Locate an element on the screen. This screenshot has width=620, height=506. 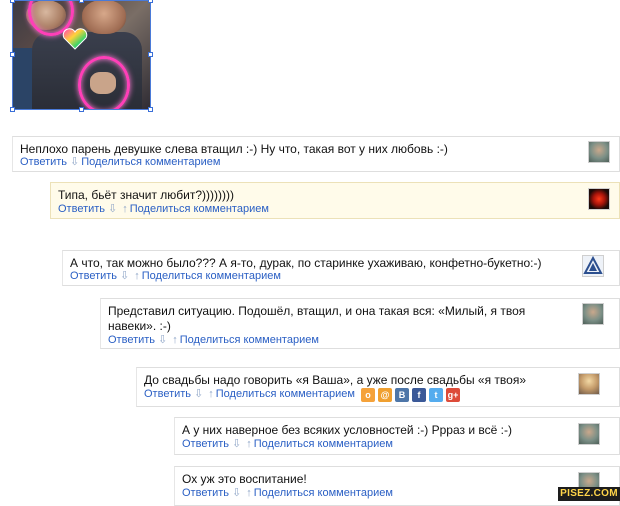
googleplus-icon: g+ is located at coordinates (453, 395).